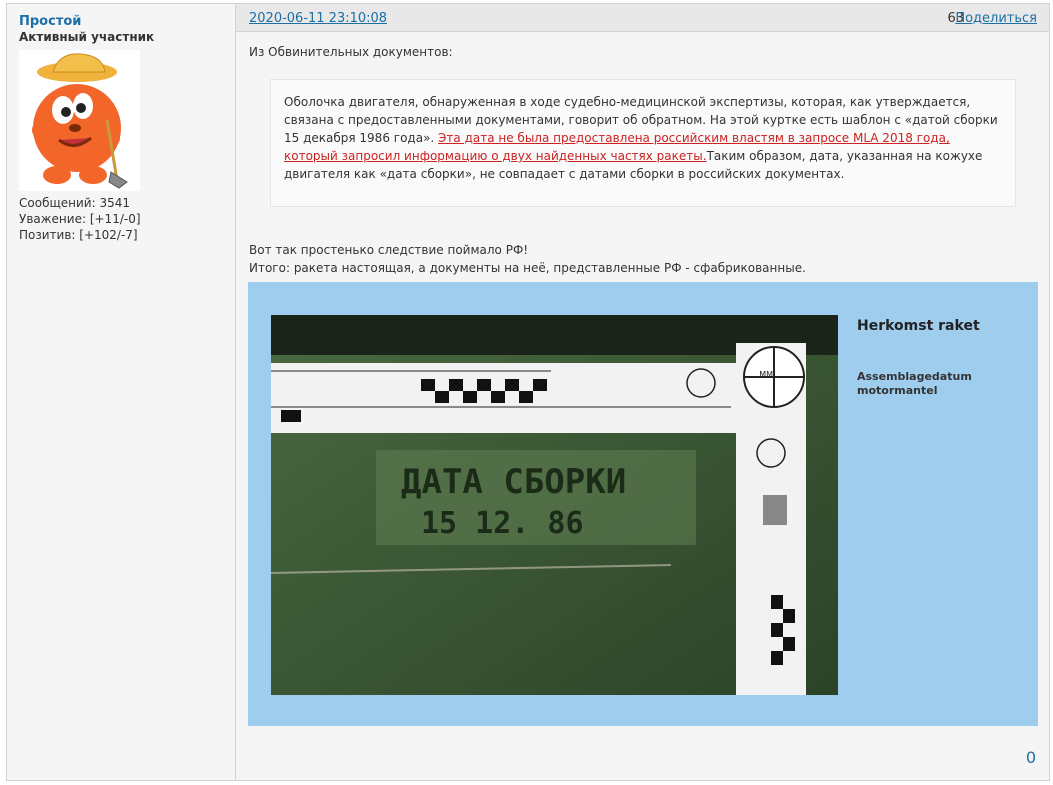 This screenshot has width=1053, height=785. Describe the element at coordinates (766, 374) in the screenshot. I see `ruler-unit: MM` at that location.